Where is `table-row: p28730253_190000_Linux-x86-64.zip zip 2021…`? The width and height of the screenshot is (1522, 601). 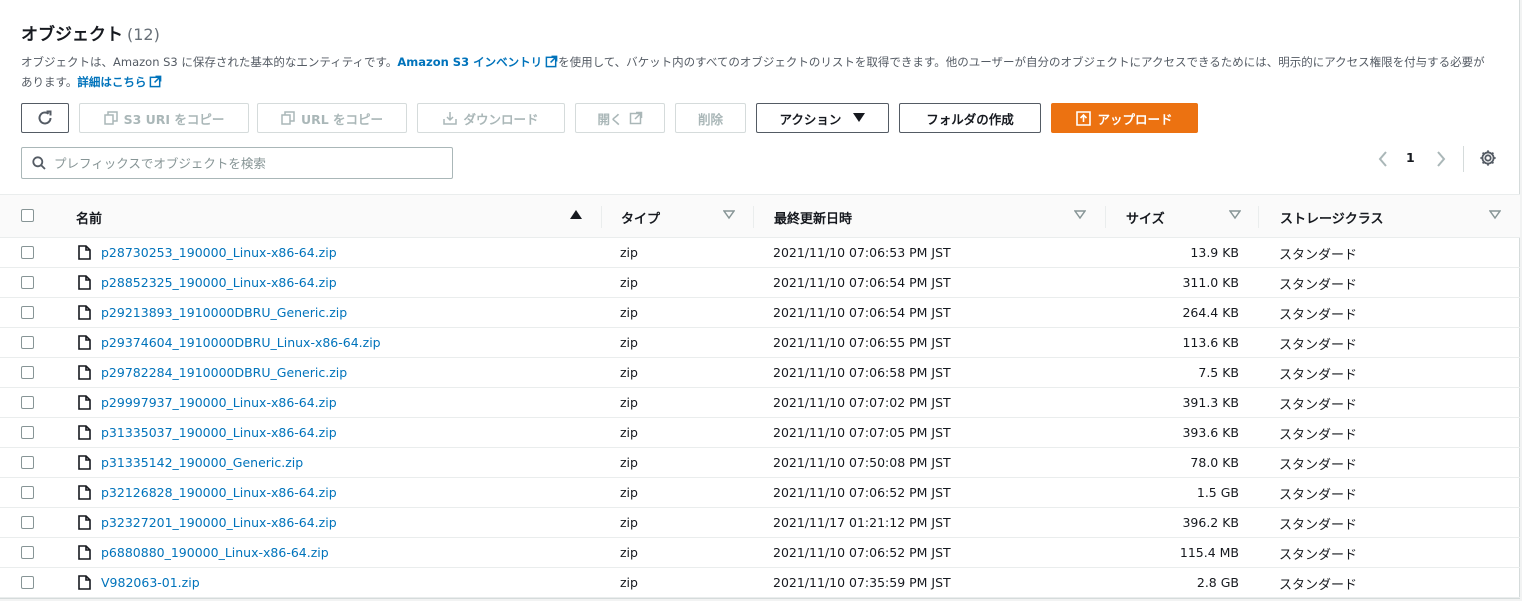 table-row: p28730253_190000_Linux-x86-64.zip zip 2021… is located at coordinates (760, 253).